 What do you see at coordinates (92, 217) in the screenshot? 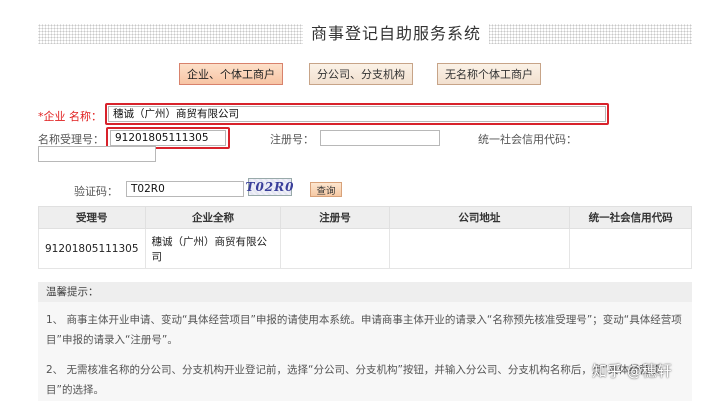
I see `col-acceptance-no: 受理号` at bounding box center [92, 217].